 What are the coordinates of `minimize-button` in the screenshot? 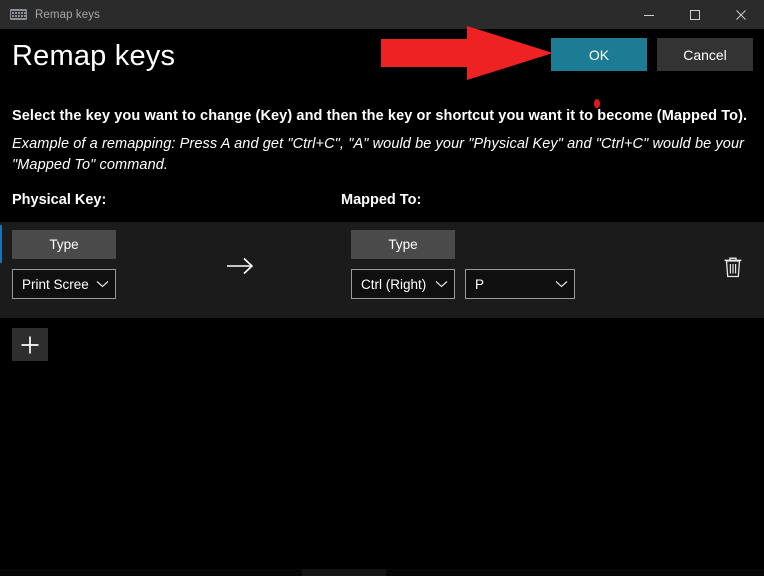 It's located at (649, 14).